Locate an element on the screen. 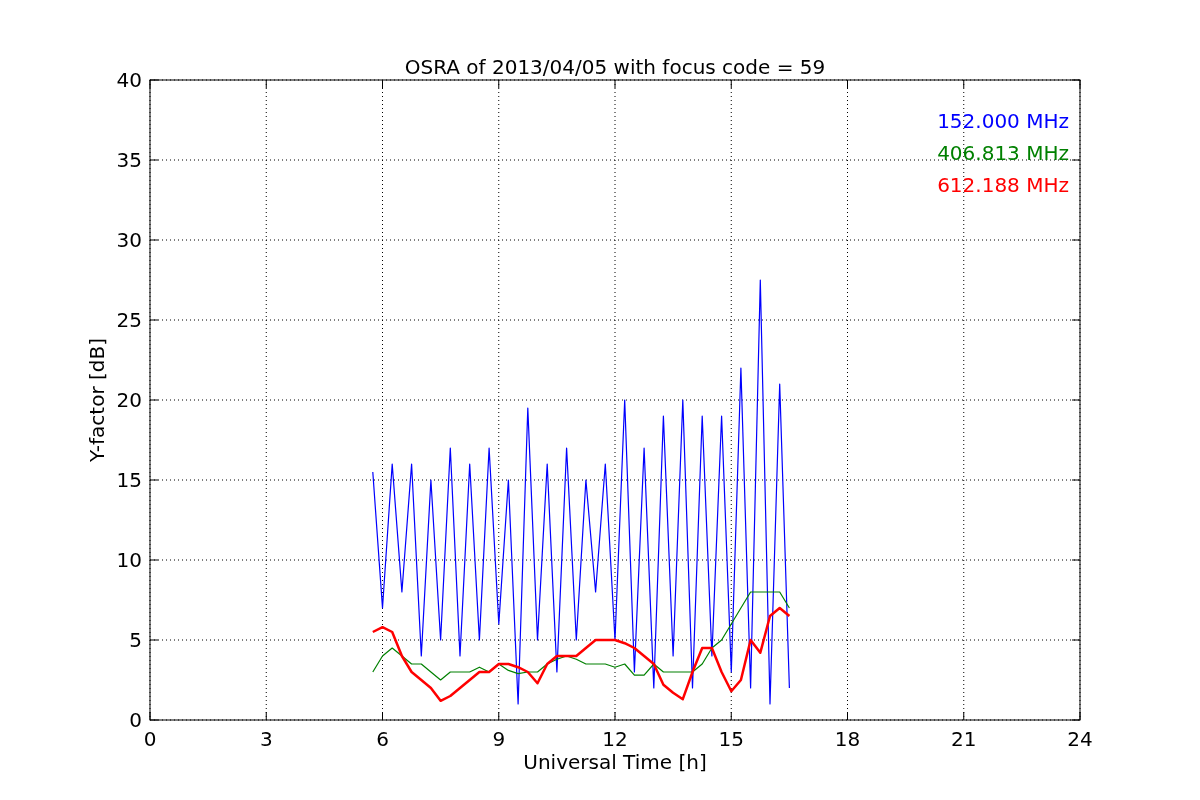  y-tick-label: 10 is located at coordinates (129, 560).